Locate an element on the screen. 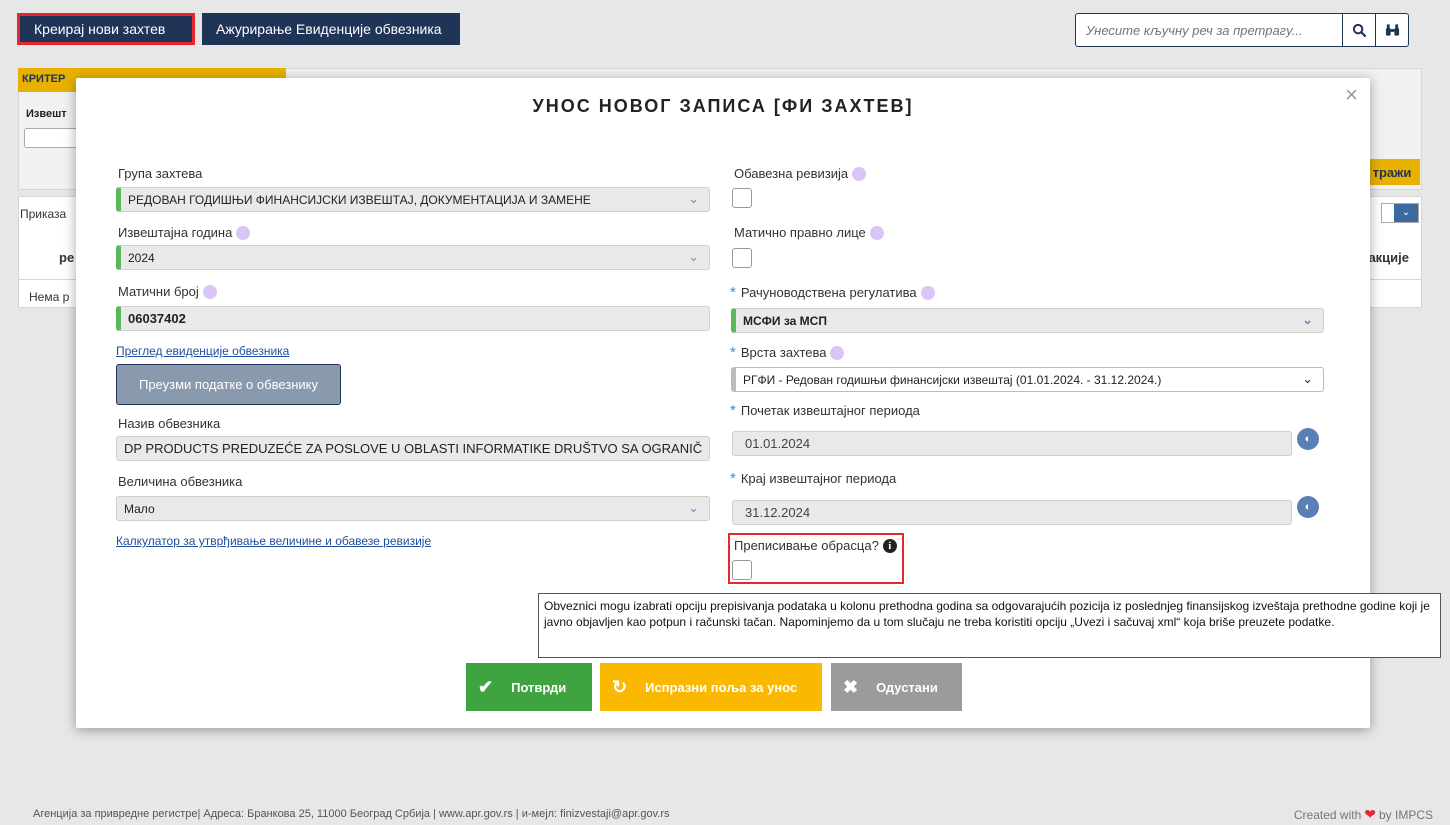 Image resolution: width=1450 pixels, height=825 pixels. accounting-reg-label: * Рачуноводствена регулатива is located at coordinates (832, 292).